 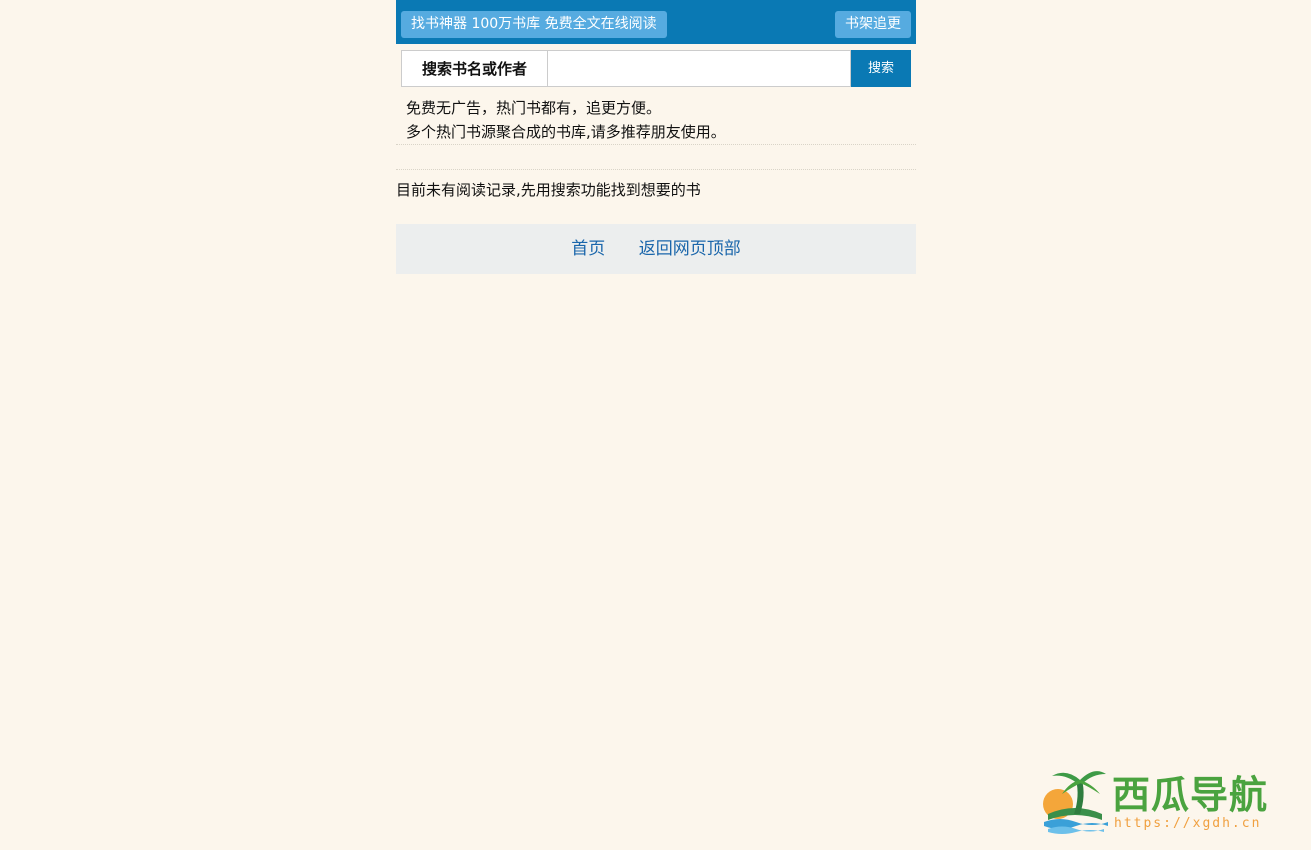 What do you see at coordinates (873, 24) in the screenshot?
I see `bookshelf-button: 书架追更` at bounding box center [873, 24].